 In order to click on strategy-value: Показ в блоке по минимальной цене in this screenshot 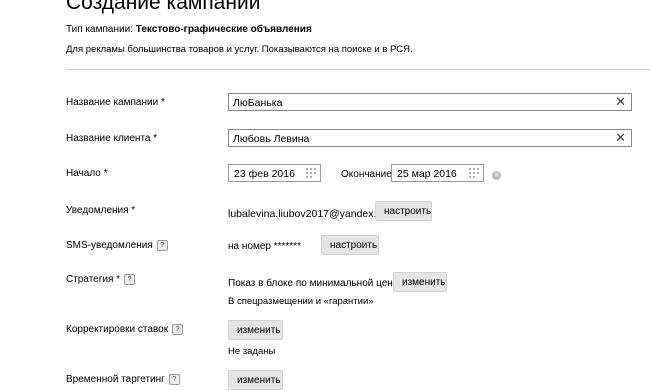, I will do `click(313, 283)`.